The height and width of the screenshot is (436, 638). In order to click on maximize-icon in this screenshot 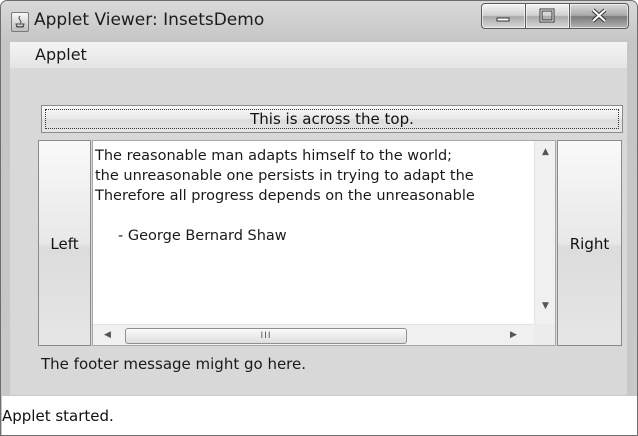, I will do `click(547, 15)`.